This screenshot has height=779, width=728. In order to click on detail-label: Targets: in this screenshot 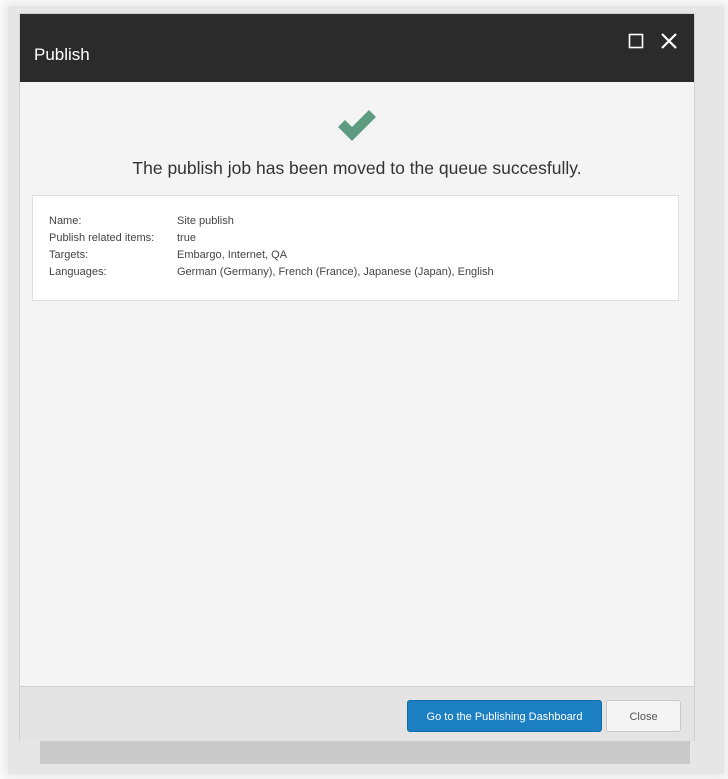, I will do `click(69, 255)`.